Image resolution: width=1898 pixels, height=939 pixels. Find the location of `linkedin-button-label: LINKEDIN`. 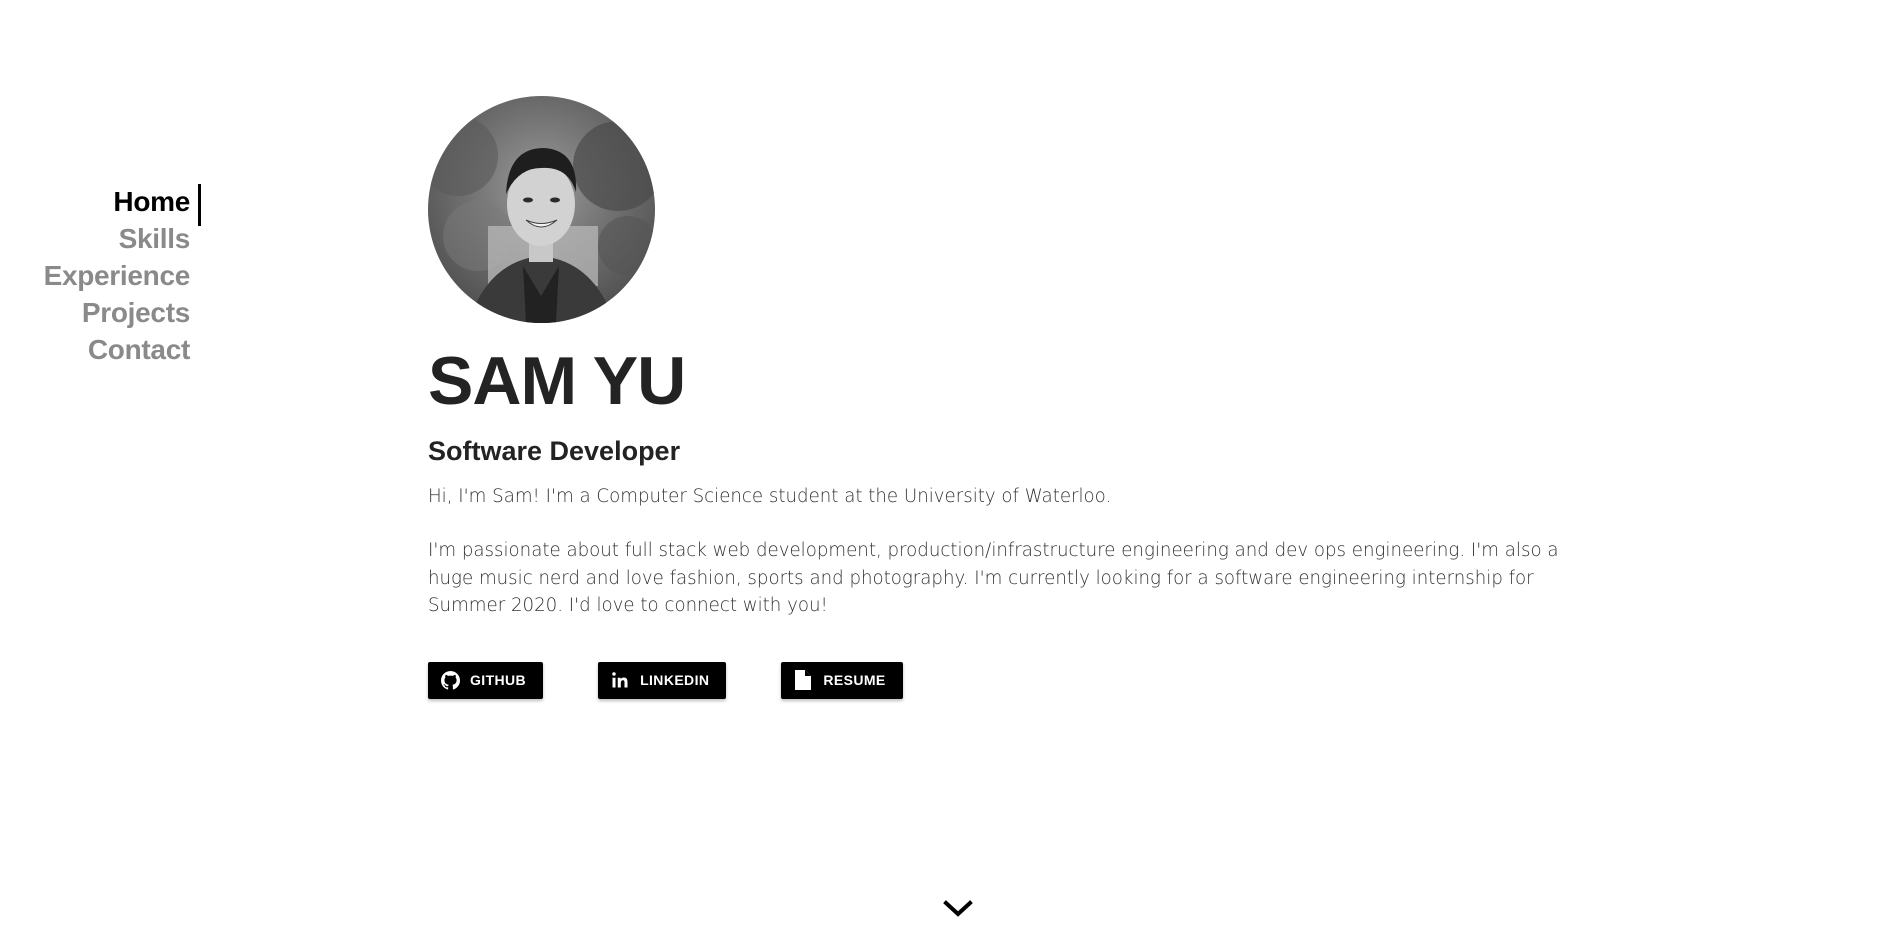

linkedin-button-label: LINKEDIN is located at coordinates (675, 680).